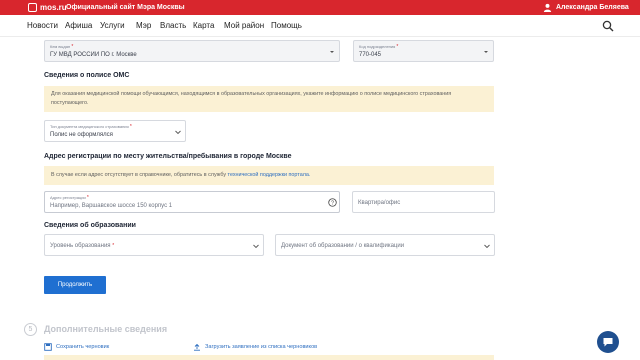  I want to click on oms-section-title: Сведения о полисе ОМС, so click(87, 75).